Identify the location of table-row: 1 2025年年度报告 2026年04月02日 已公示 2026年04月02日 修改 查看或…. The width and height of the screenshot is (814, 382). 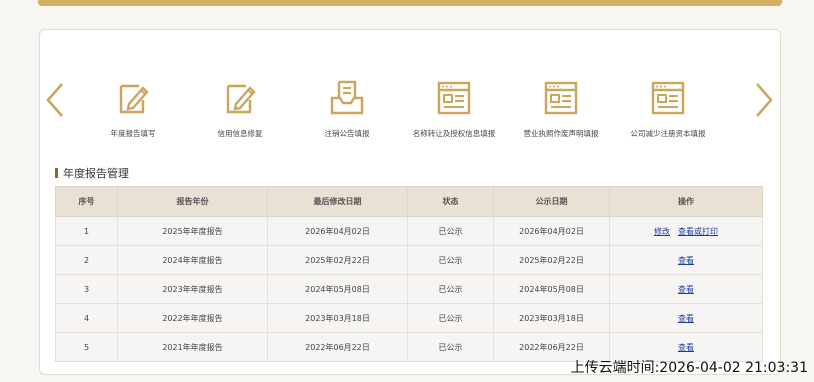
(409, 231).